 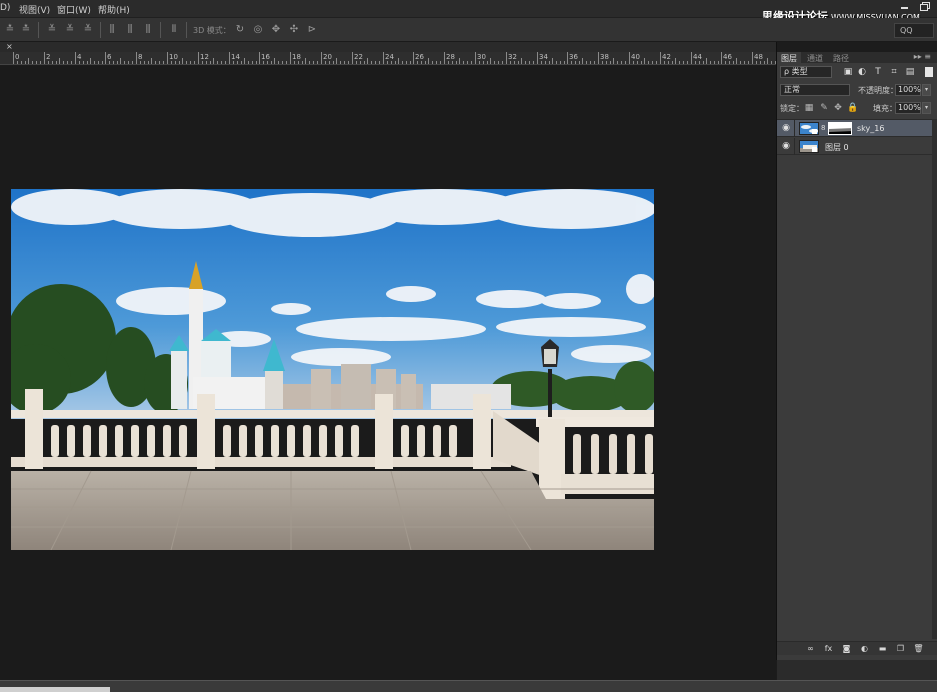 What do you see at coordinates (864, 649) in the screenshot?
I see `adjustment-layer-icon: ◐` at bounding box center [864, 649].